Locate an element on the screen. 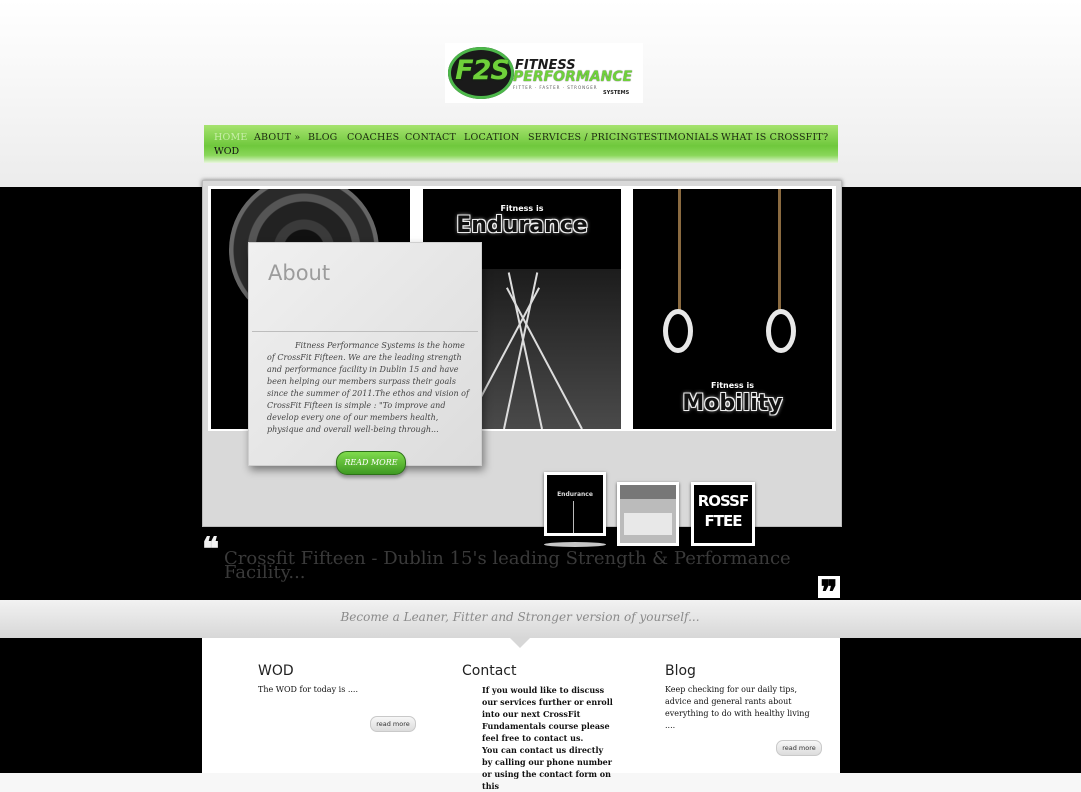 Image resolution: width=1081 pixels, height=792 pixels. logo-letters: F2S is located at coordinates (482, 70).